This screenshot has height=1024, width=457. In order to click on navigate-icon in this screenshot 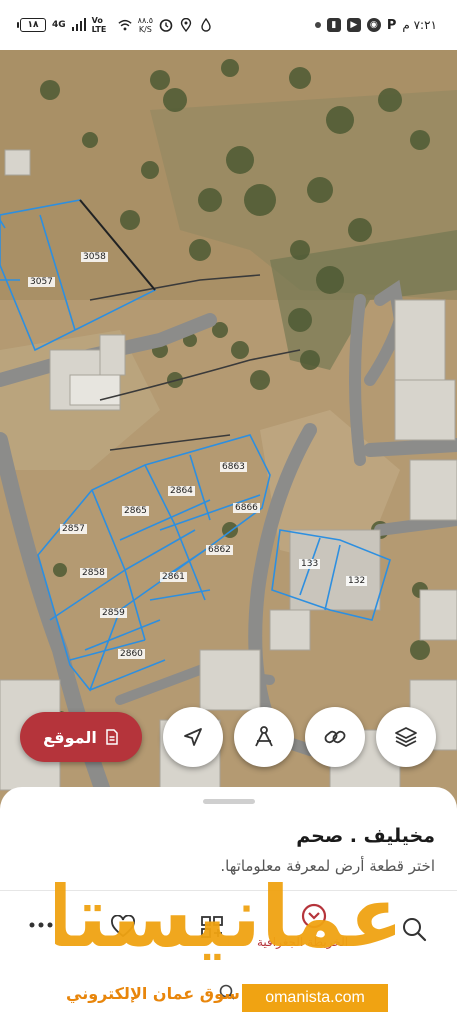, I will do `click(193, 737)`.